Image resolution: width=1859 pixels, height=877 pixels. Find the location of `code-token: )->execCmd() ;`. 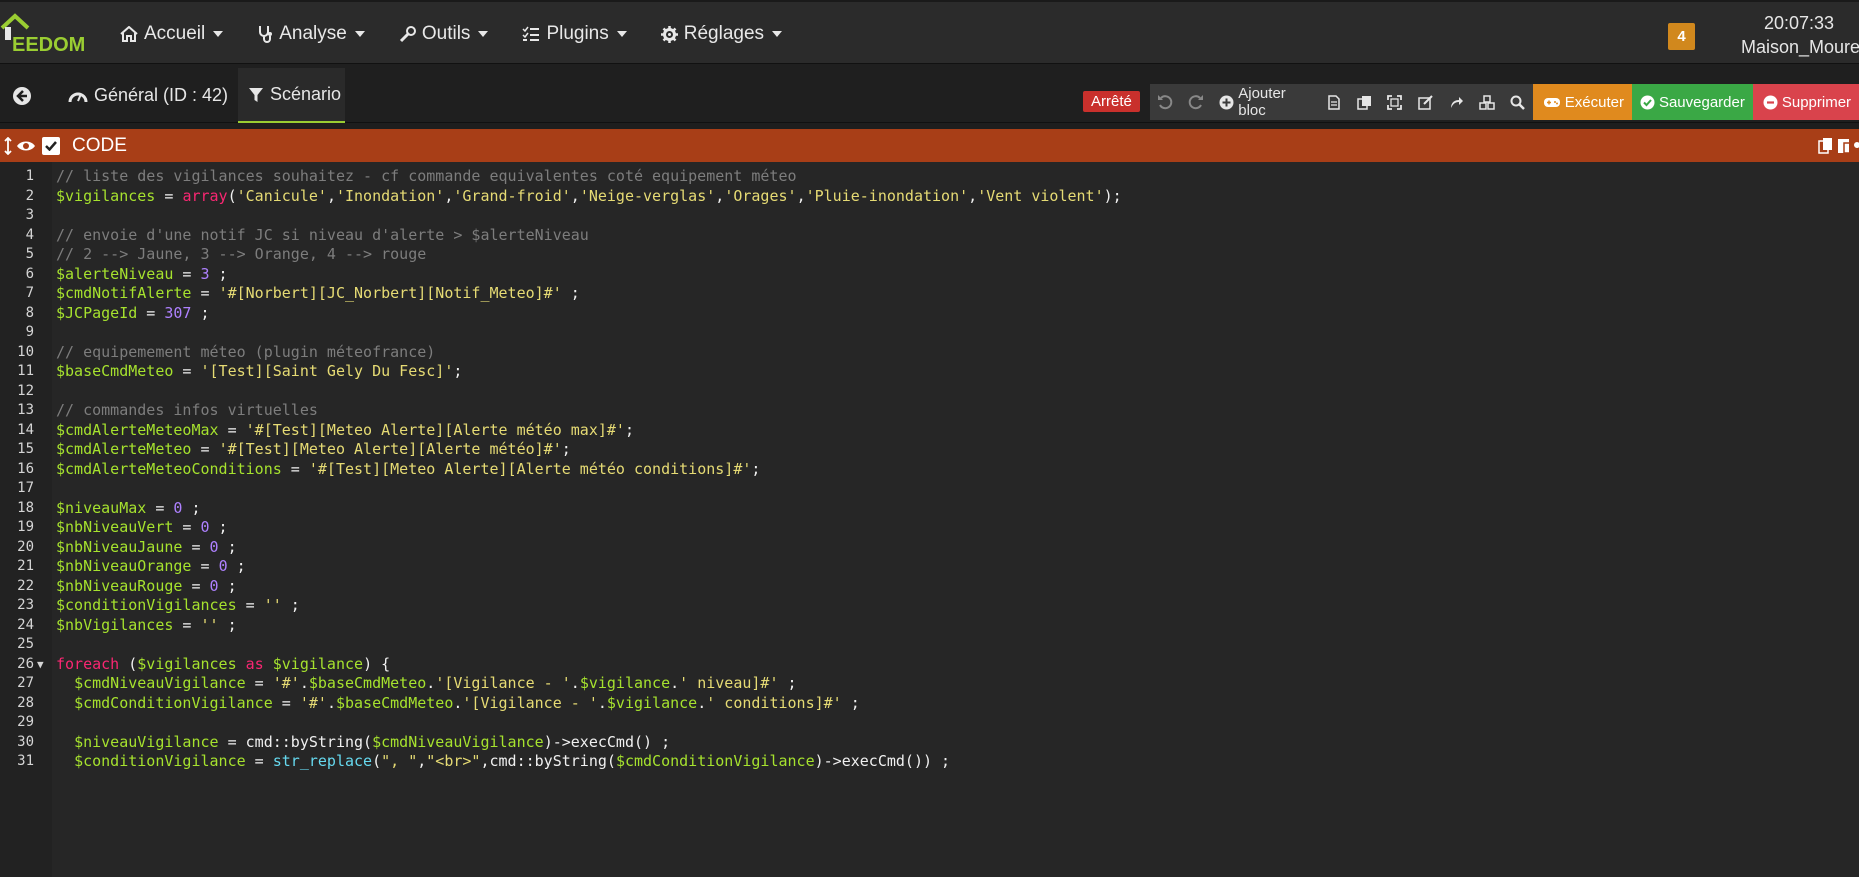

code-token: )->execCmd() ; is located at coordinates (607, 741).